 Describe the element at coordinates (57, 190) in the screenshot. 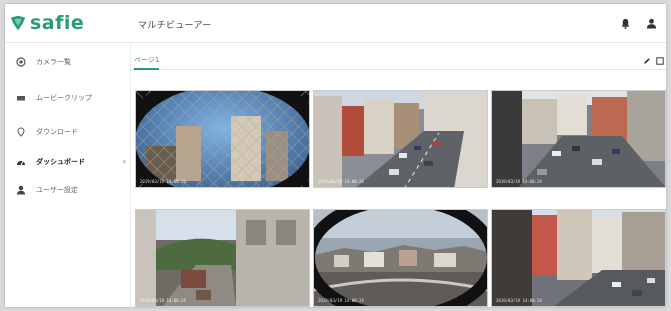

I see `sidebar-item-label: ユーザー設定` at that location.